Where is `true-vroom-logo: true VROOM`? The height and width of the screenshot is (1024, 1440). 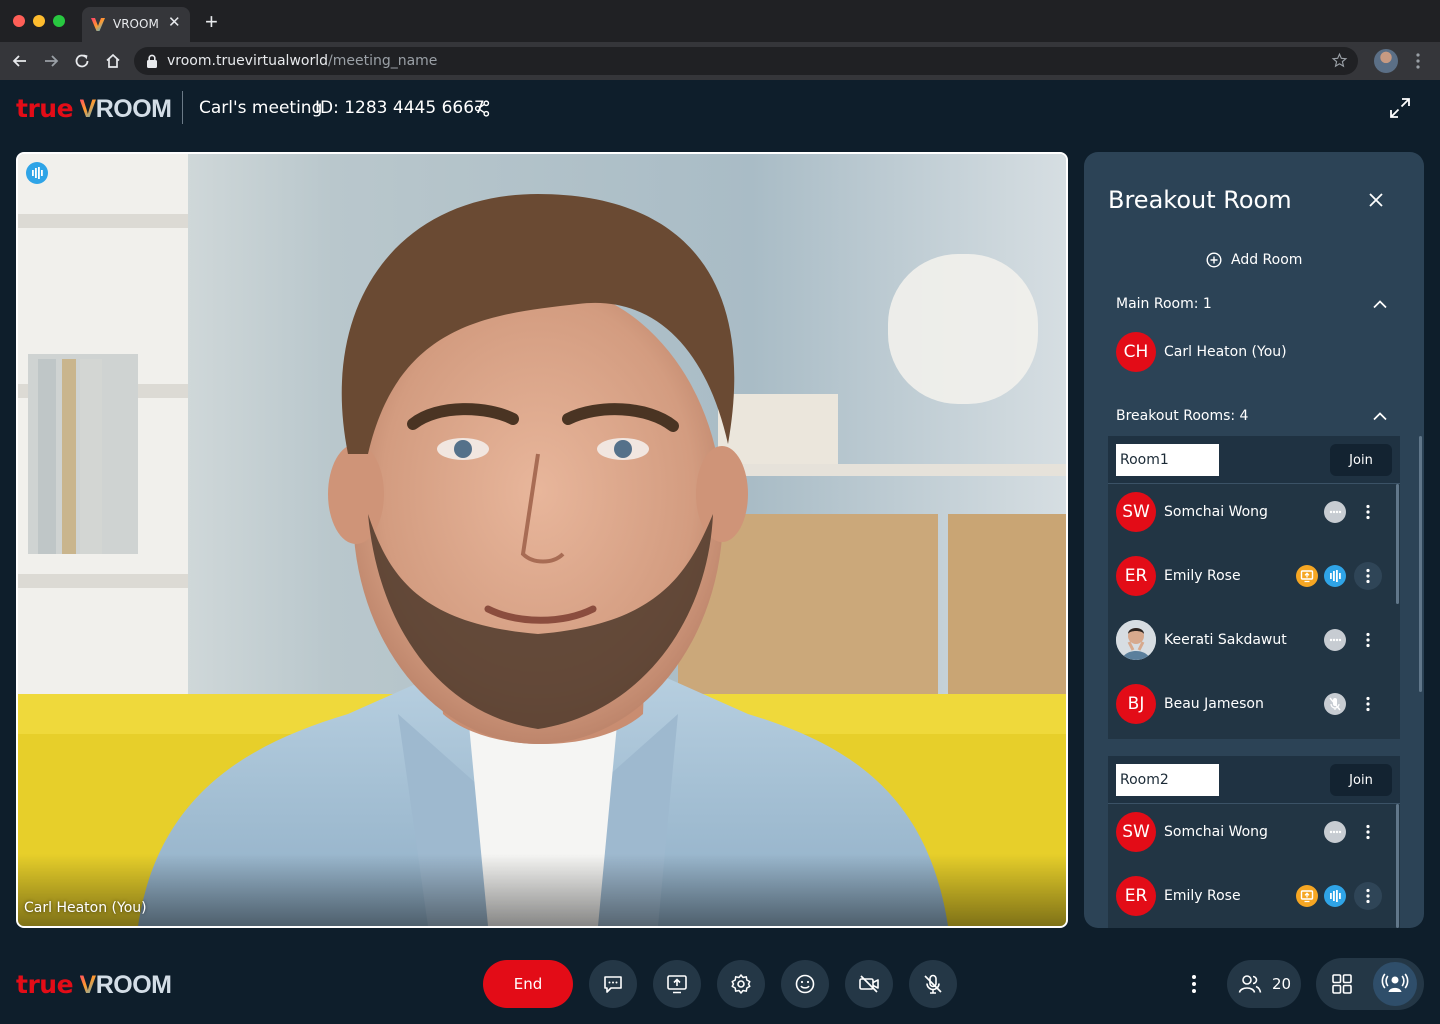 true-vroom-logo: true VROOM is located at coordinates (94, 108).